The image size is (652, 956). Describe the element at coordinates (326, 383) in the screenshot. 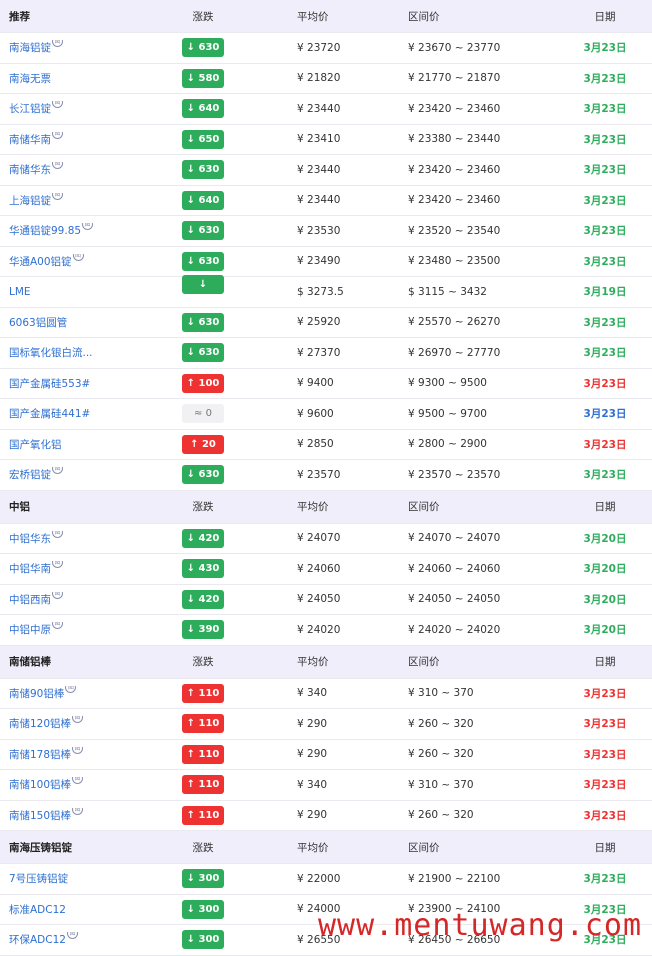

I see `table-row: 国产金属硅553# ↑ 100 ¥ 9400 ¥ 9300 ~ 9500 3月23日` at that location.